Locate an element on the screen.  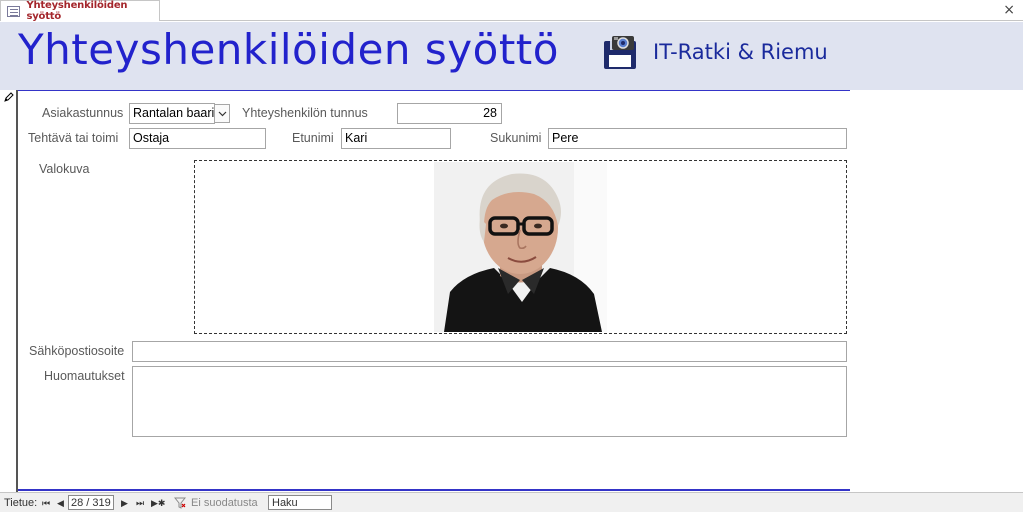
filter-icon is located at coordinates (180, 503).